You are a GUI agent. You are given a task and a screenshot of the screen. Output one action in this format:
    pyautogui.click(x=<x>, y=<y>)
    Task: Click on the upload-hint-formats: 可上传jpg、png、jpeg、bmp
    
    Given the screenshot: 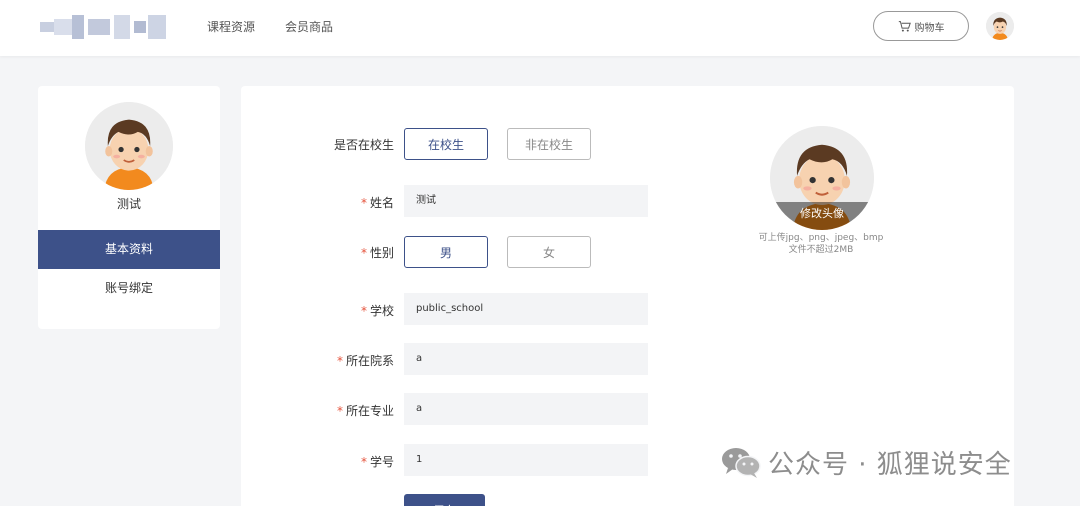 What is the action you would take?
    pyautogui.click(x=821, y=238)
    